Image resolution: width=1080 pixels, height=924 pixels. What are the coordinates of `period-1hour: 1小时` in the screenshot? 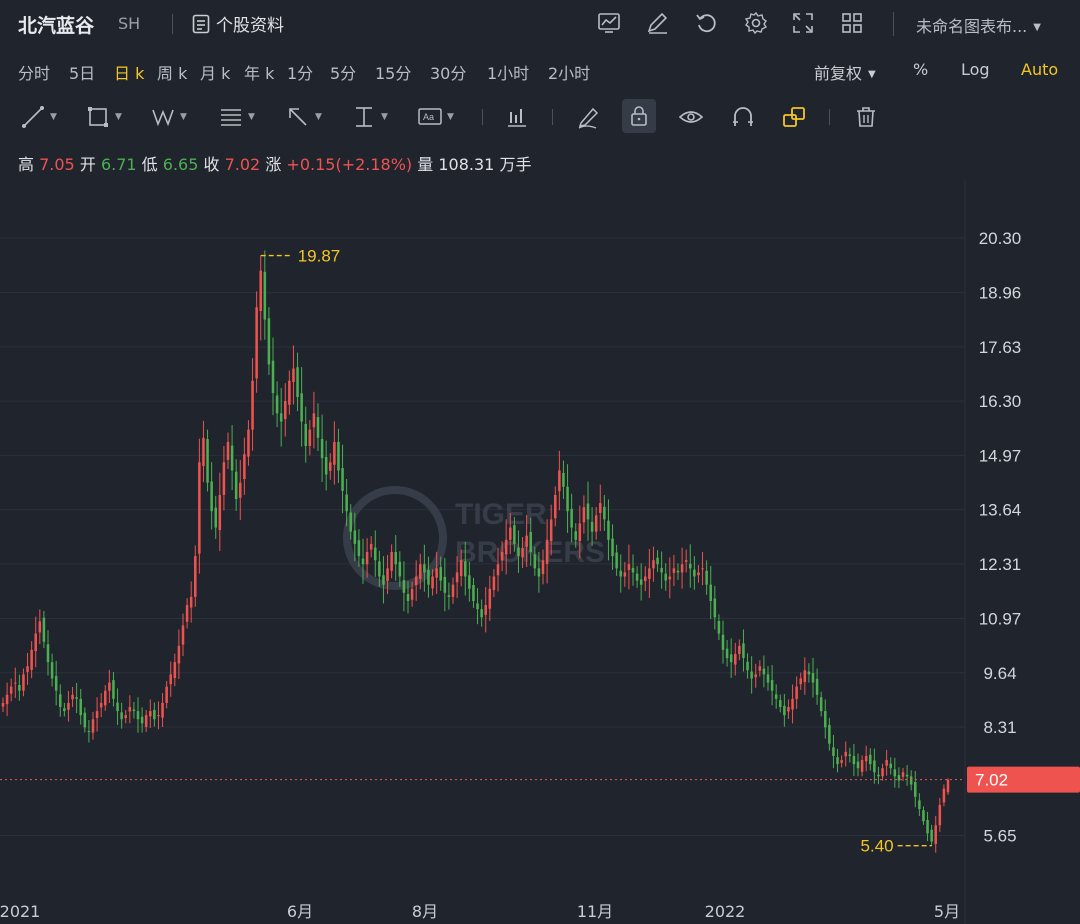 It's located at (508, 72).